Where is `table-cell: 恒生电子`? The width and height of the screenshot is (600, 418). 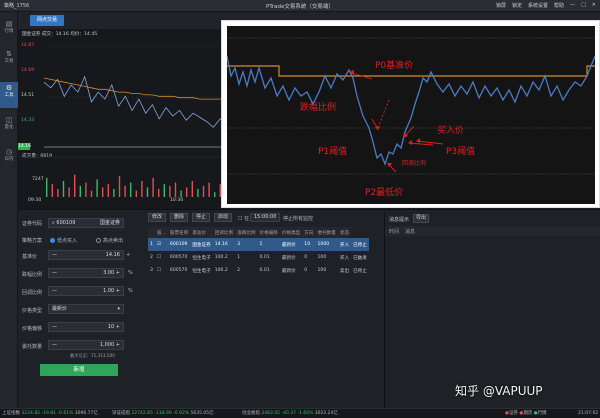 table-cell: 恒生电子 is located at coordinates (201, 271).